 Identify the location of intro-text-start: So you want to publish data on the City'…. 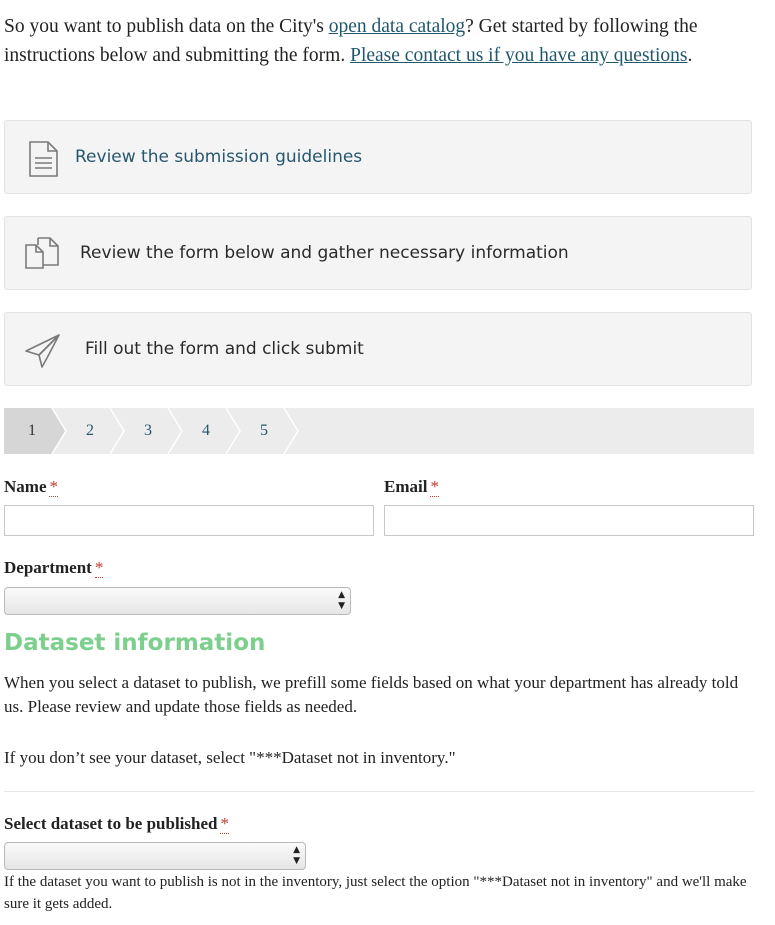
(166, 26).